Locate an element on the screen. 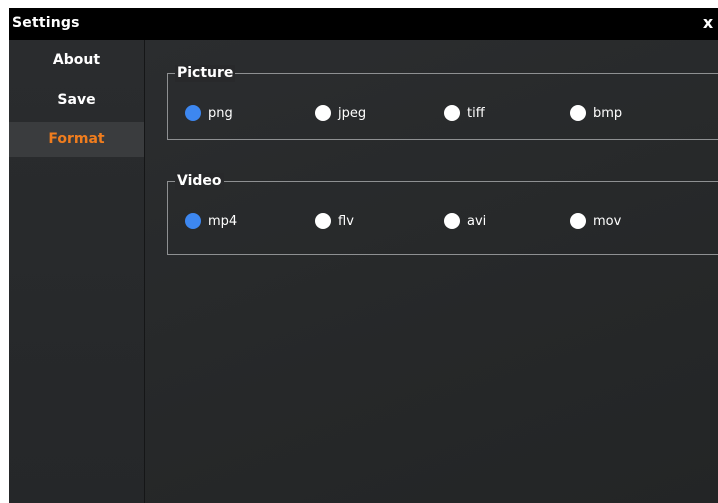 Image resolution: width=718 pixels, height=503 pixels. video-group: Video mp4 flv avi mov is located at coordinates (442, 214).